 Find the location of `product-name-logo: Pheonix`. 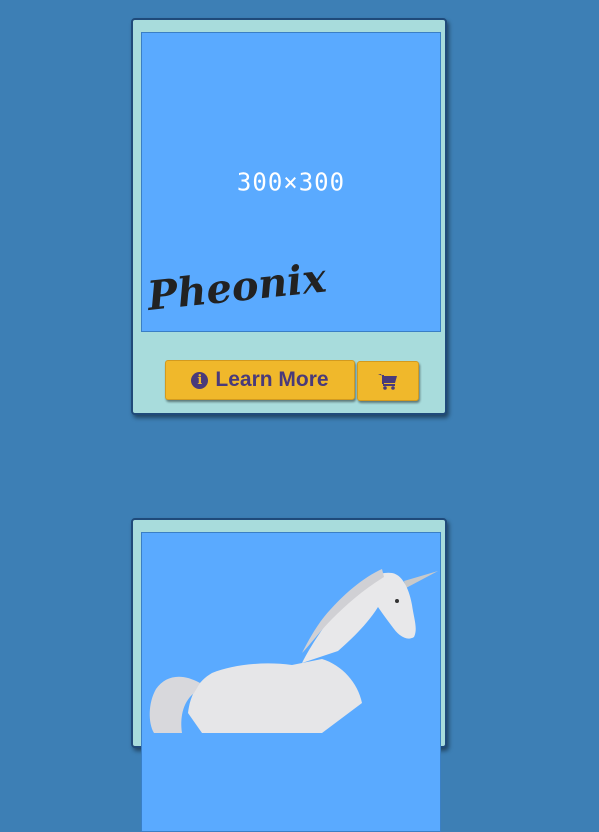

product-name-logo: Pheonix is located at coordinates (237, 287).